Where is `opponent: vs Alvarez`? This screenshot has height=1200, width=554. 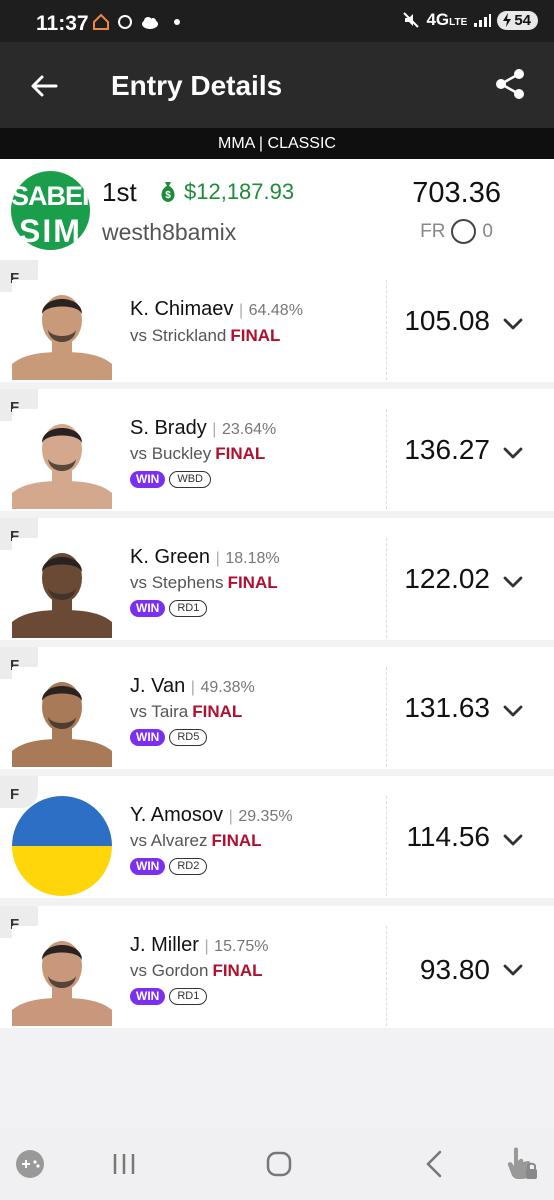
opponent: vs Alvarez is located at coordinates (169, 840).